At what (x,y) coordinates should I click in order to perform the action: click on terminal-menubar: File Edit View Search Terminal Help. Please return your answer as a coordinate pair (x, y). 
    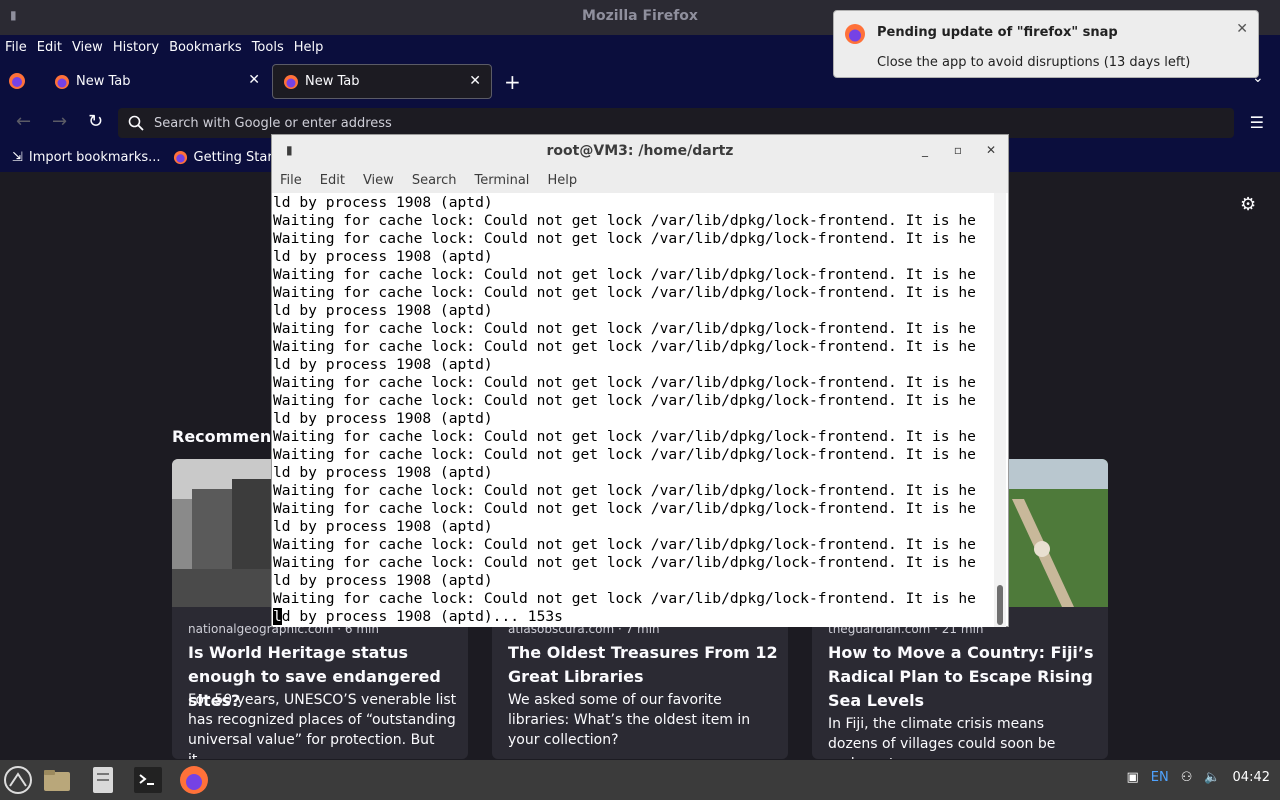
    Looking at the image, I should click on (640, 180).